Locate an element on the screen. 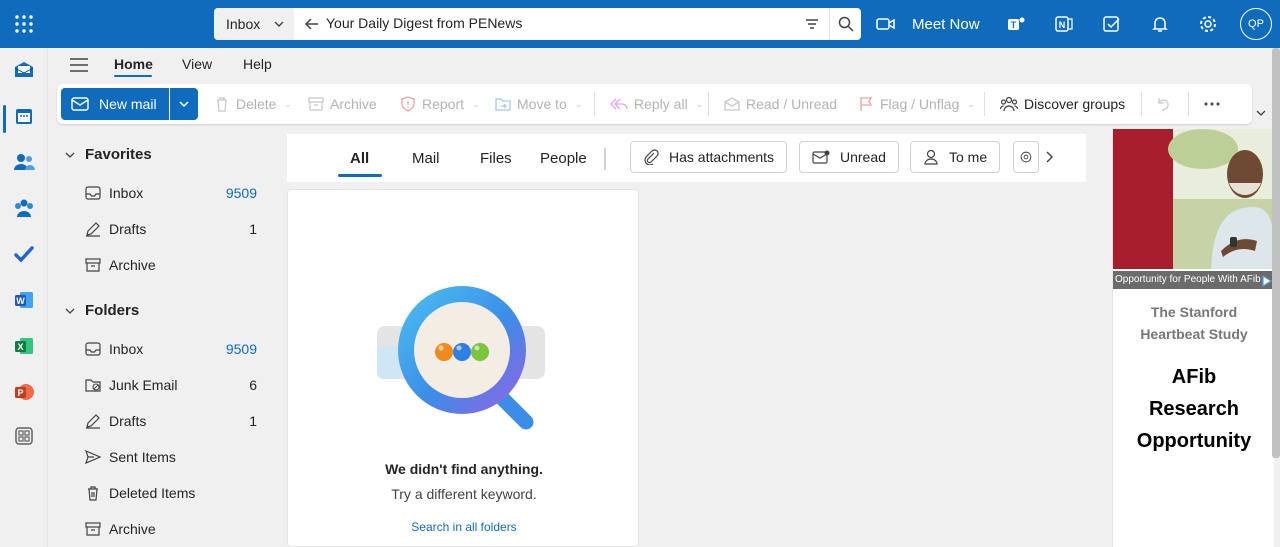 The image size is (1280, 547). hamburger-menu-icon is located at coordinates (79, 65).